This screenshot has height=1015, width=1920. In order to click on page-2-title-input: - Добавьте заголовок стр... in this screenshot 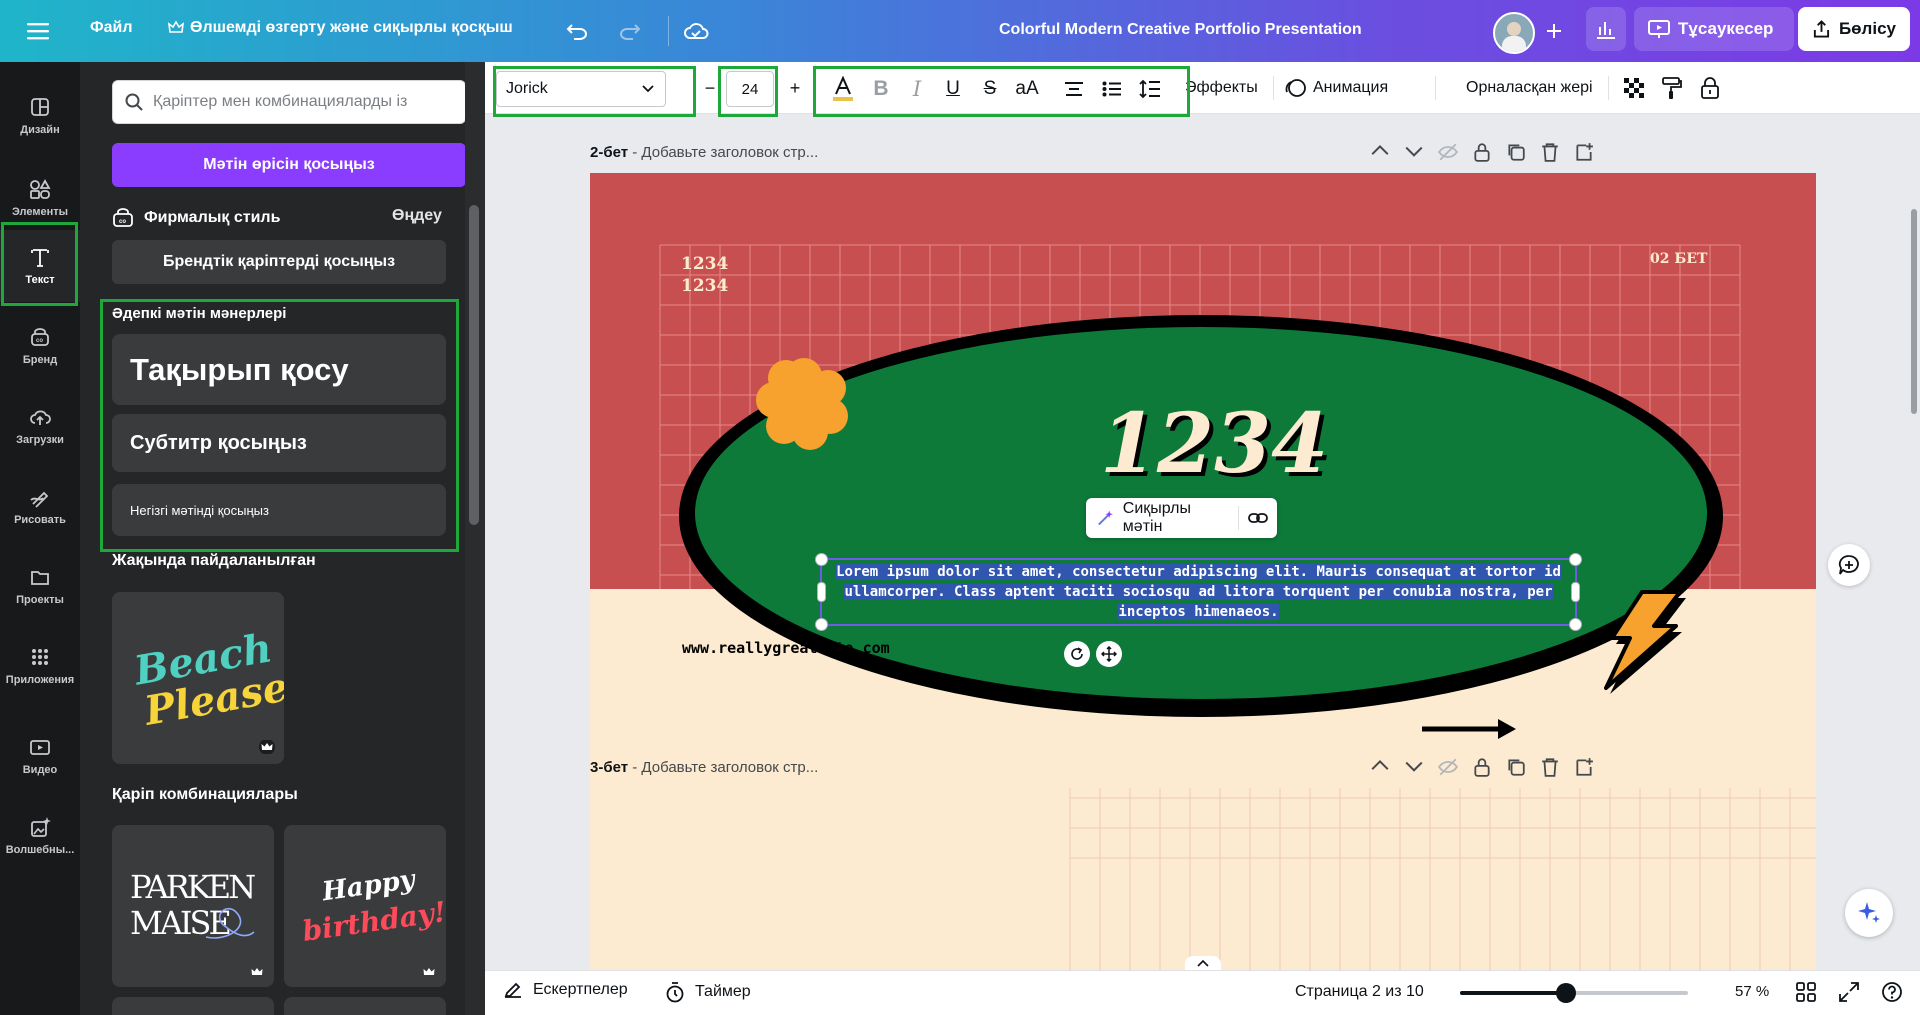, I will do `click(725, 152)`.